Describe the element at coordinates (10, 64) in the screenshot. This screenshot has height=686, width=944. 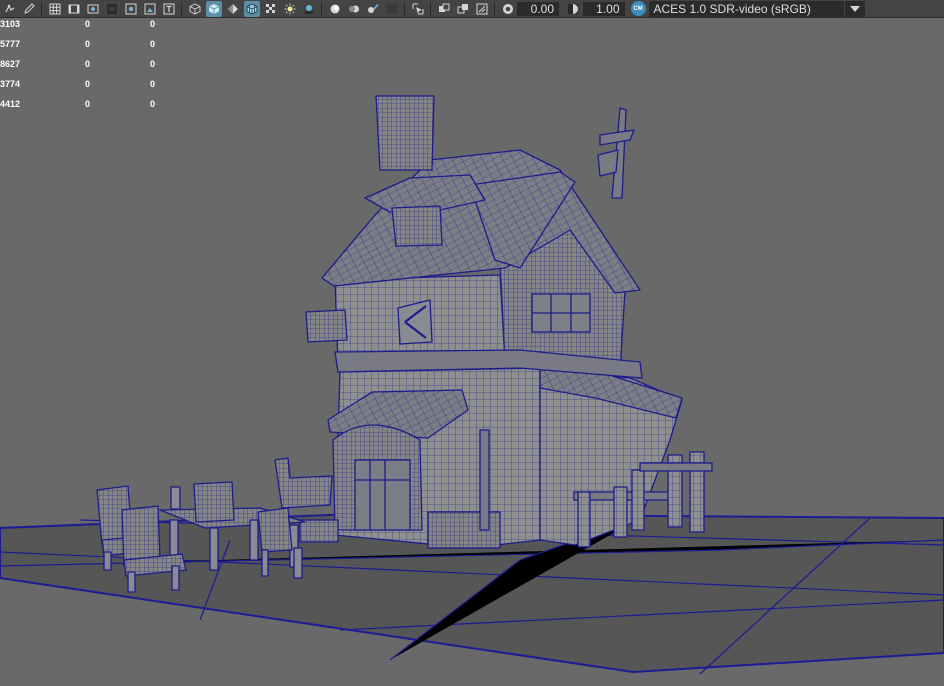
I see `hud-cell: 8627` at that location.